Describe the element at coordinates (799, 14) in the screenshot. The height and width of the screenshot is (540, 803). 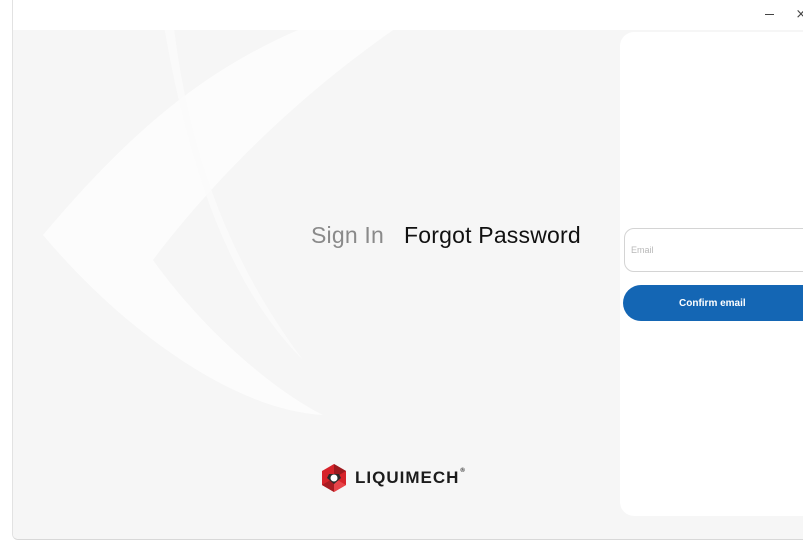
I see `close-icon: ×` at that location.